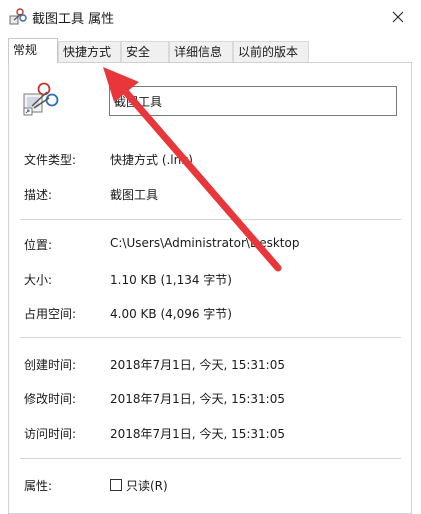 This screenshot has width=421, height=514. I want to click on tab-previous-versions: 以前的版本, so click(271, 51).